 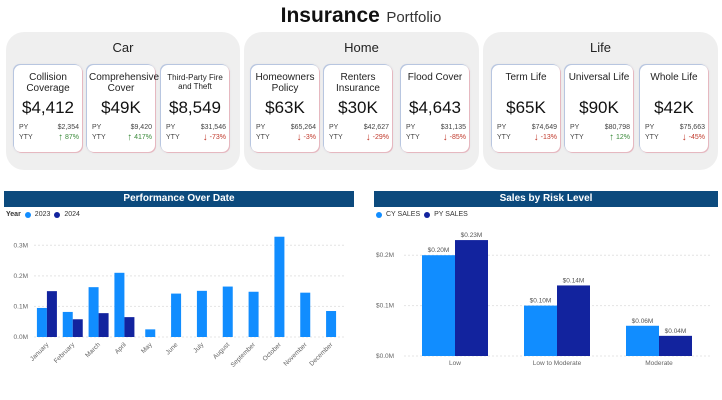 What do you see at coordinates (43, 214) in the screenshot?
I see `perf-legend-item-2023: 2023` at bounding box center [43, 214].